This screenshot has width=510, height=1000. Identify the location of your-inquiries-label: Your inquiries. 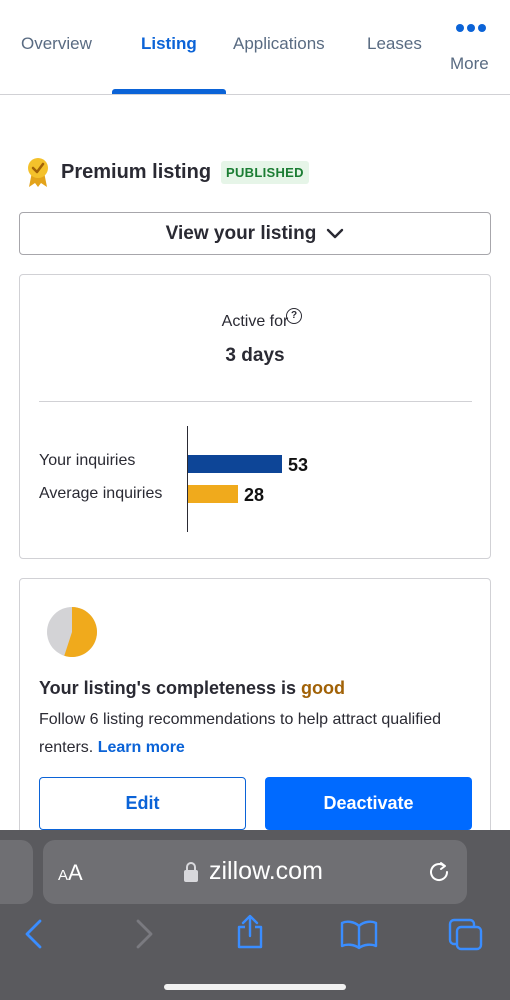
(87, 460).